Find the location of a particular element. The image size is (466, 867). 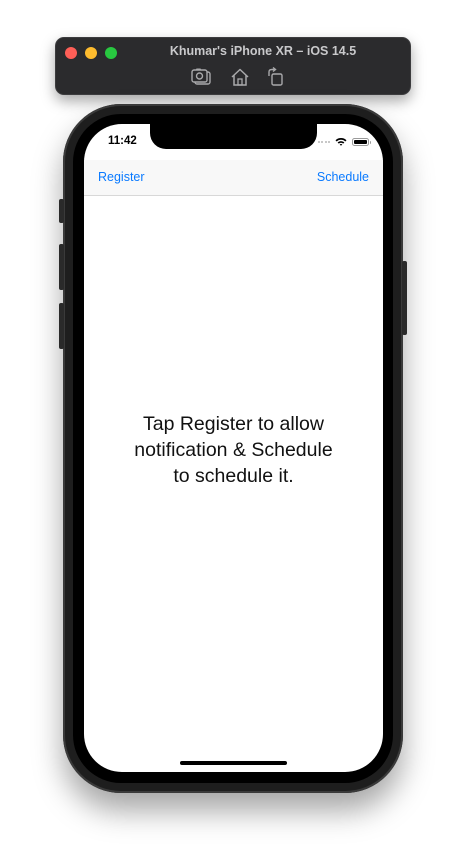

rotate-icon is located at coordinates (276, 77).